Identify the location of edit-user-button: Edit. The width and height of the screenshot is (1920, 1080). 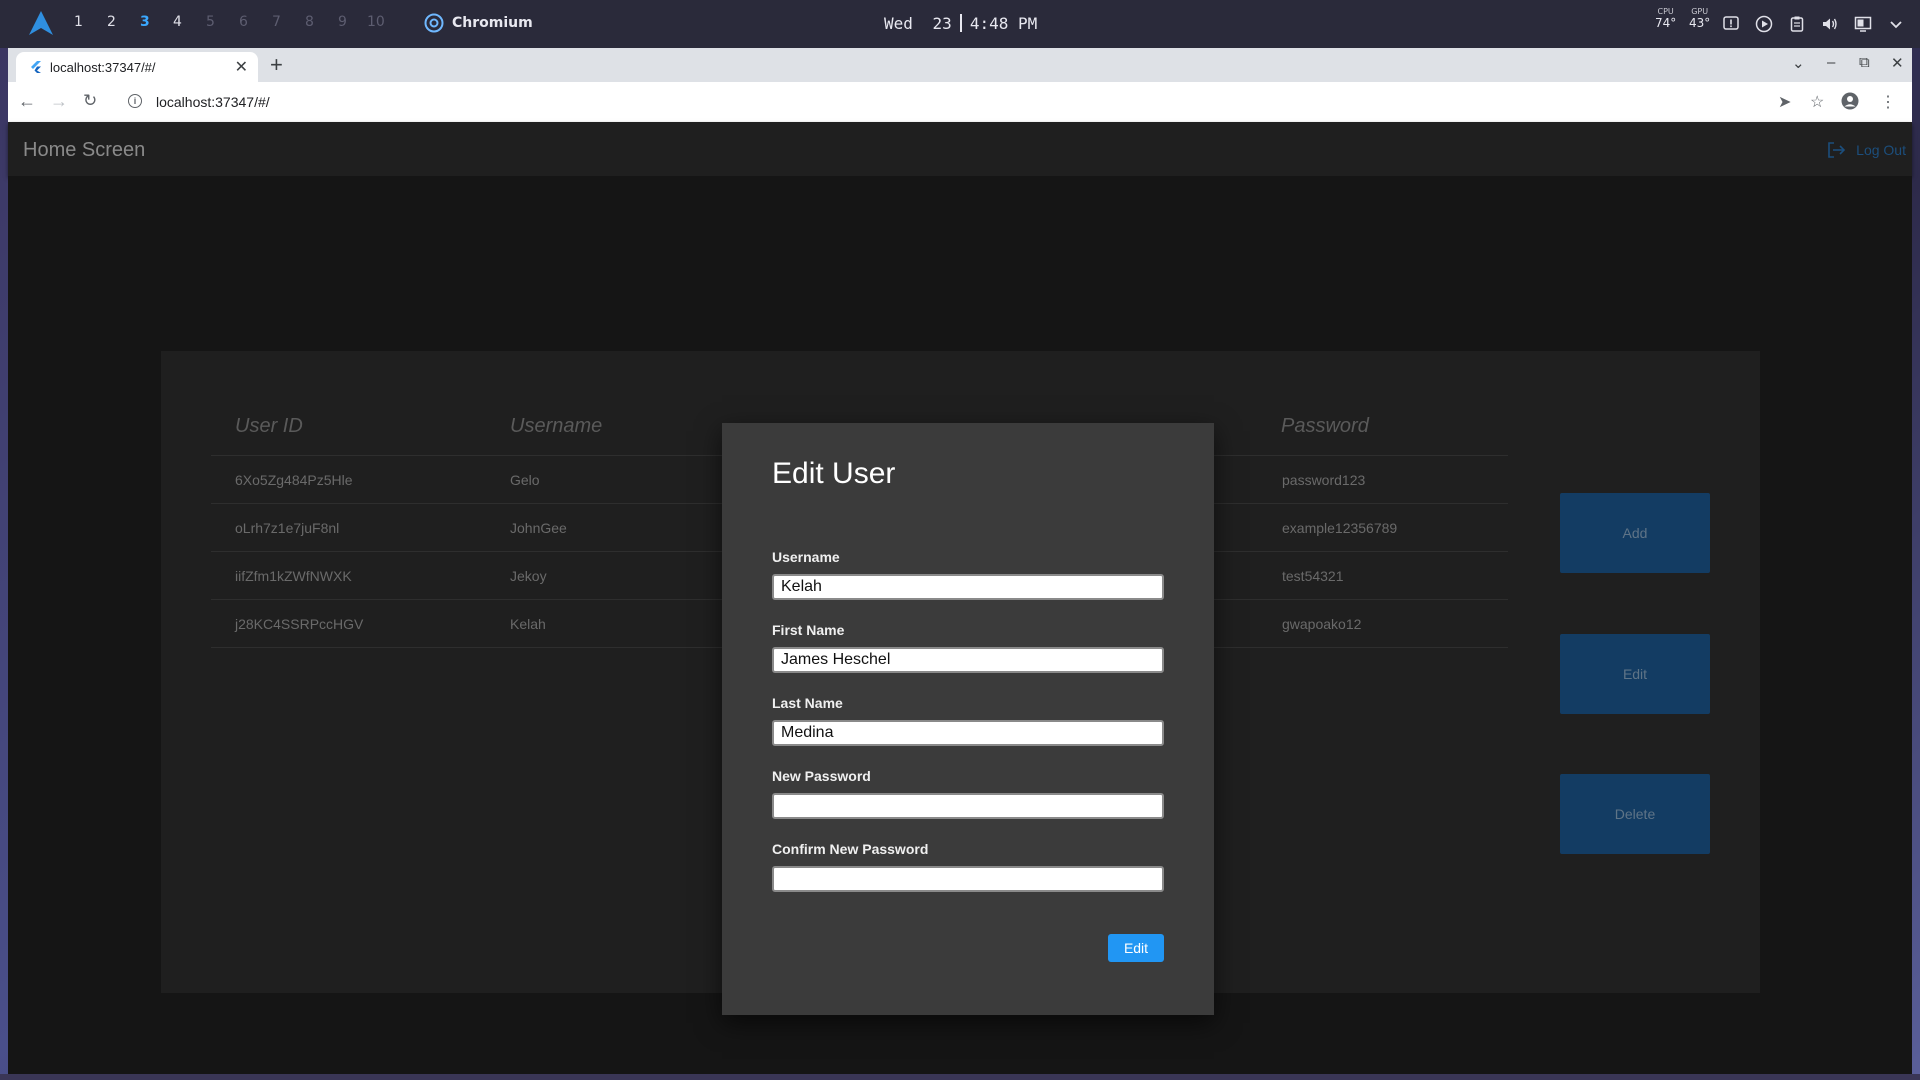
(1635, 674).